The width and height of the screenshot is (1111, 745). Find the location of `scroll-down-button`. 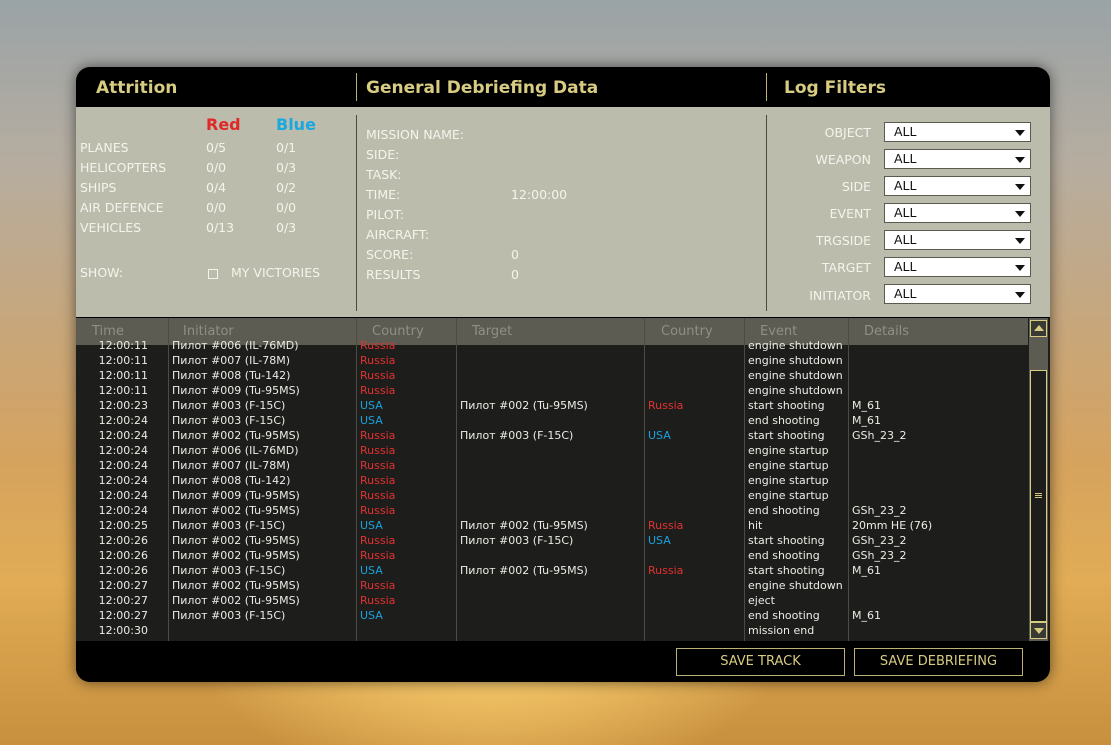

scroll-down-button is located at coordinates (1038, 630).